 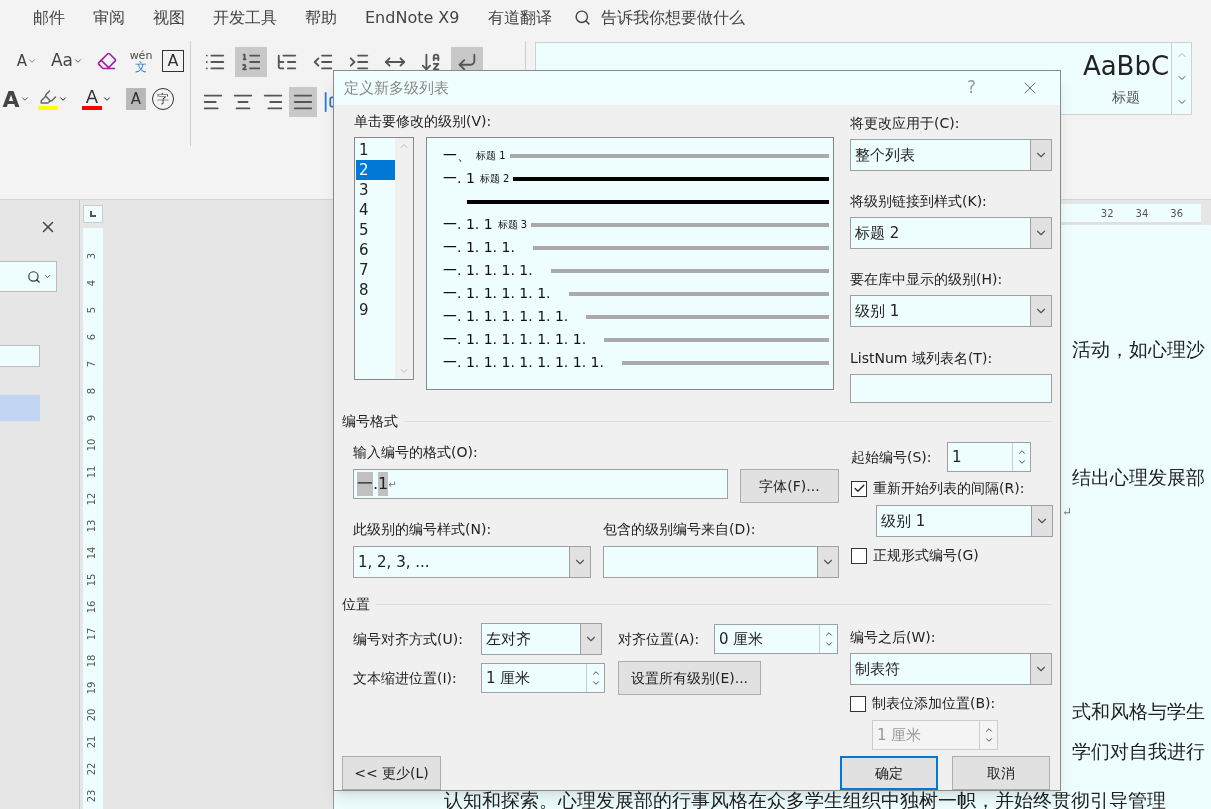 I want to click on document-text: 结出心理发展部, so click(x=1138, y=477).